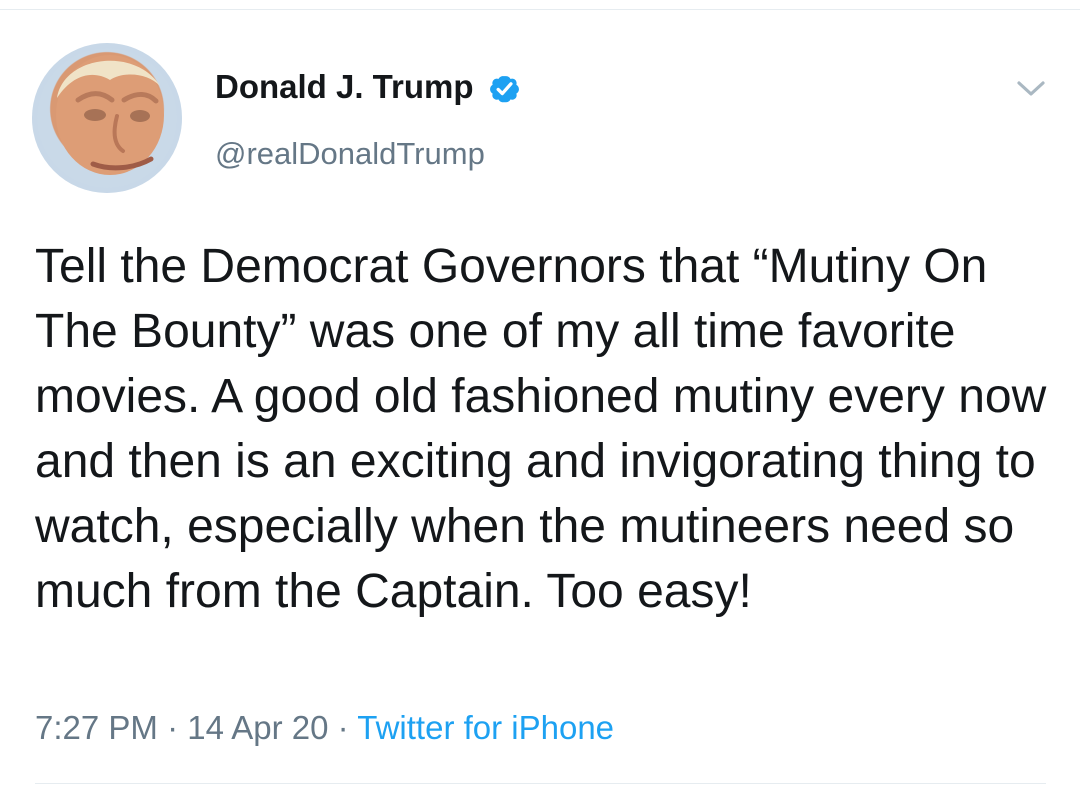 This screenshot has height=795, width=1080. I want to click on chevron-down-icon, so click(1031, 88).